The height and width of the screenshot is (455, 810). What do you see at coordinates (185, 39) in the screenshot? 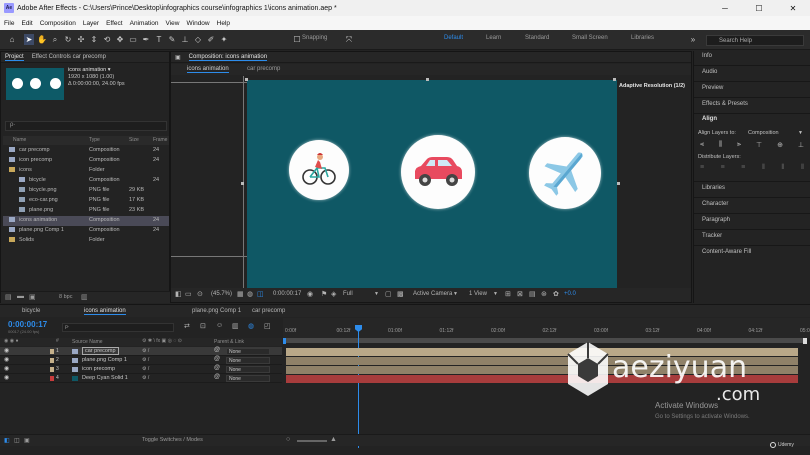
I see `clone-stamp-icon: ⊥` at bounding box center [185, 39].